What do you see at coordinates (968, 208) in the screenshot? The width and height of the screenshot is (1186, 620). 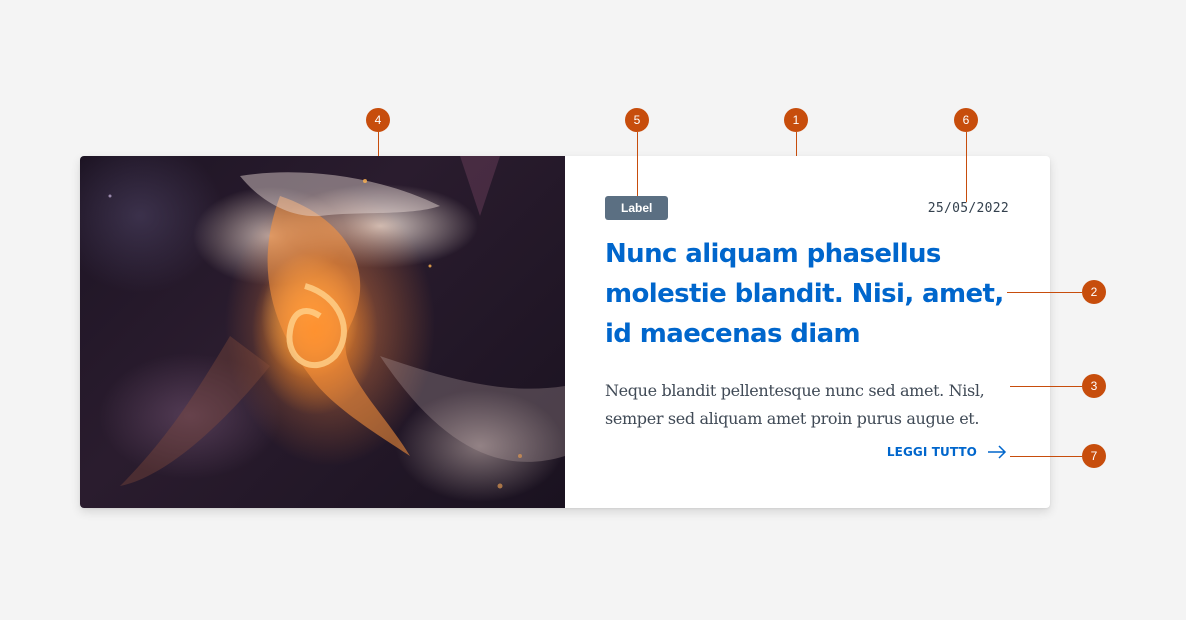 I see `publication-date: 25/05/2022` at bounding box center [968, 208].